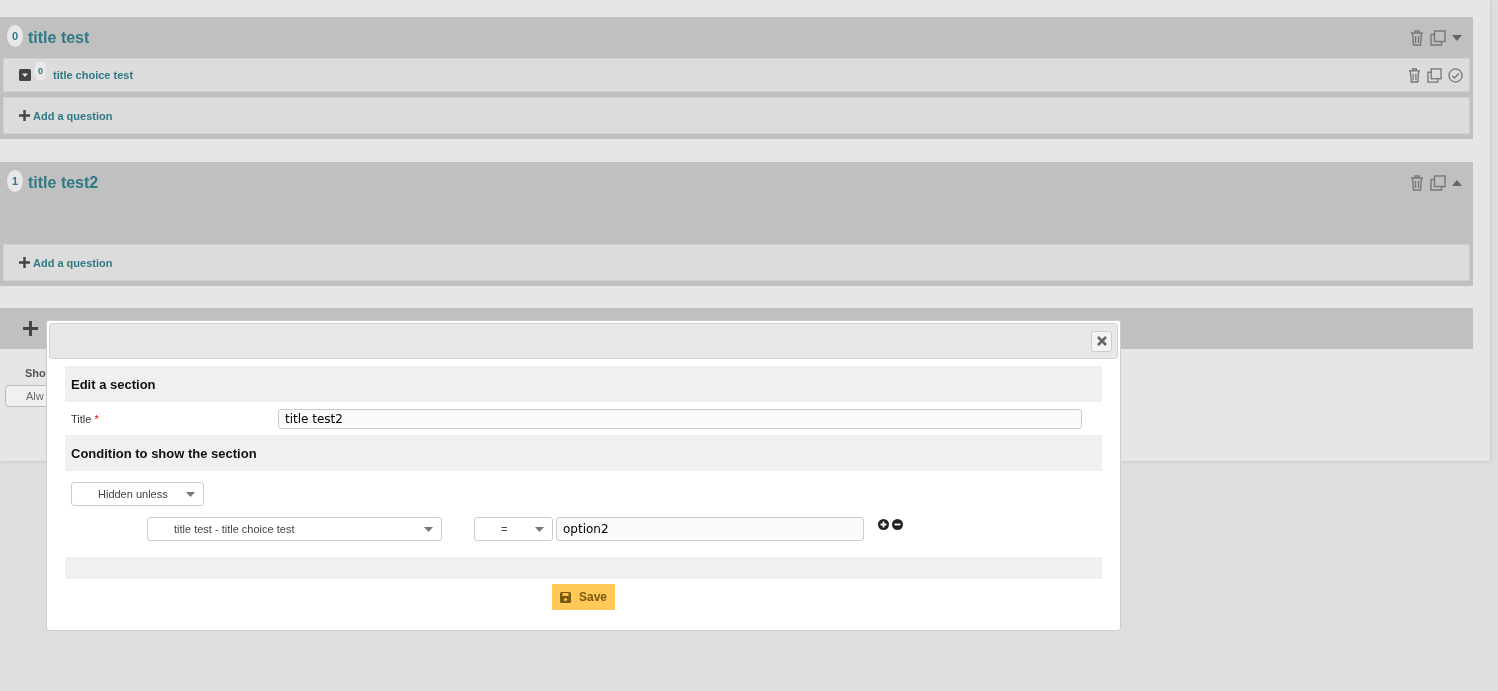 The height and width of the screenshot is (691, 1498). I want to click on question-dropdown: title test - title choice test, so click(294, 529).